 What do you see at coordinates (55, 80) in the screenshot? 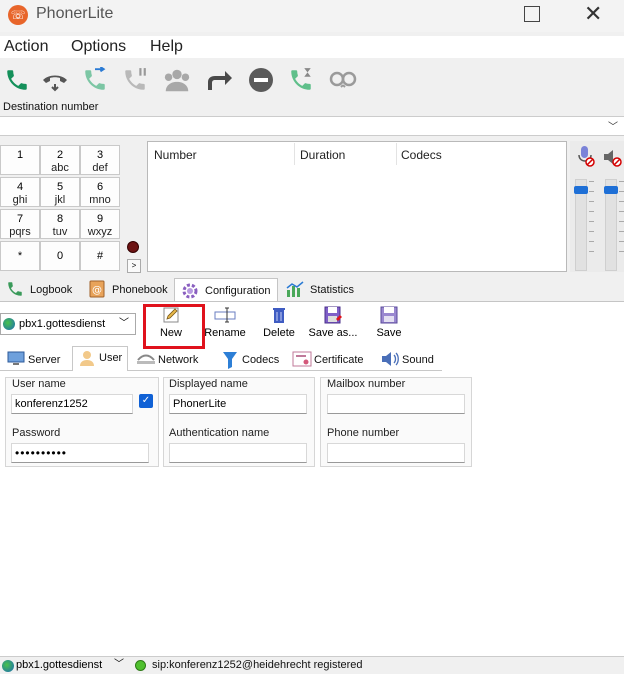
I see `hang-up-icon` at bounding box center [55, 80].